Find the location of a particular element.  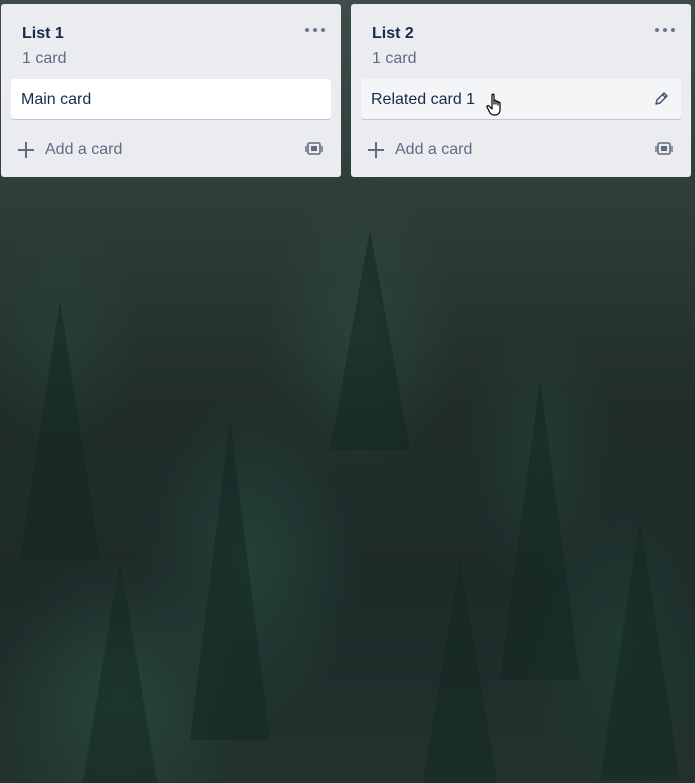

card-title: Related card 1 is located at coordinates (423, 99).